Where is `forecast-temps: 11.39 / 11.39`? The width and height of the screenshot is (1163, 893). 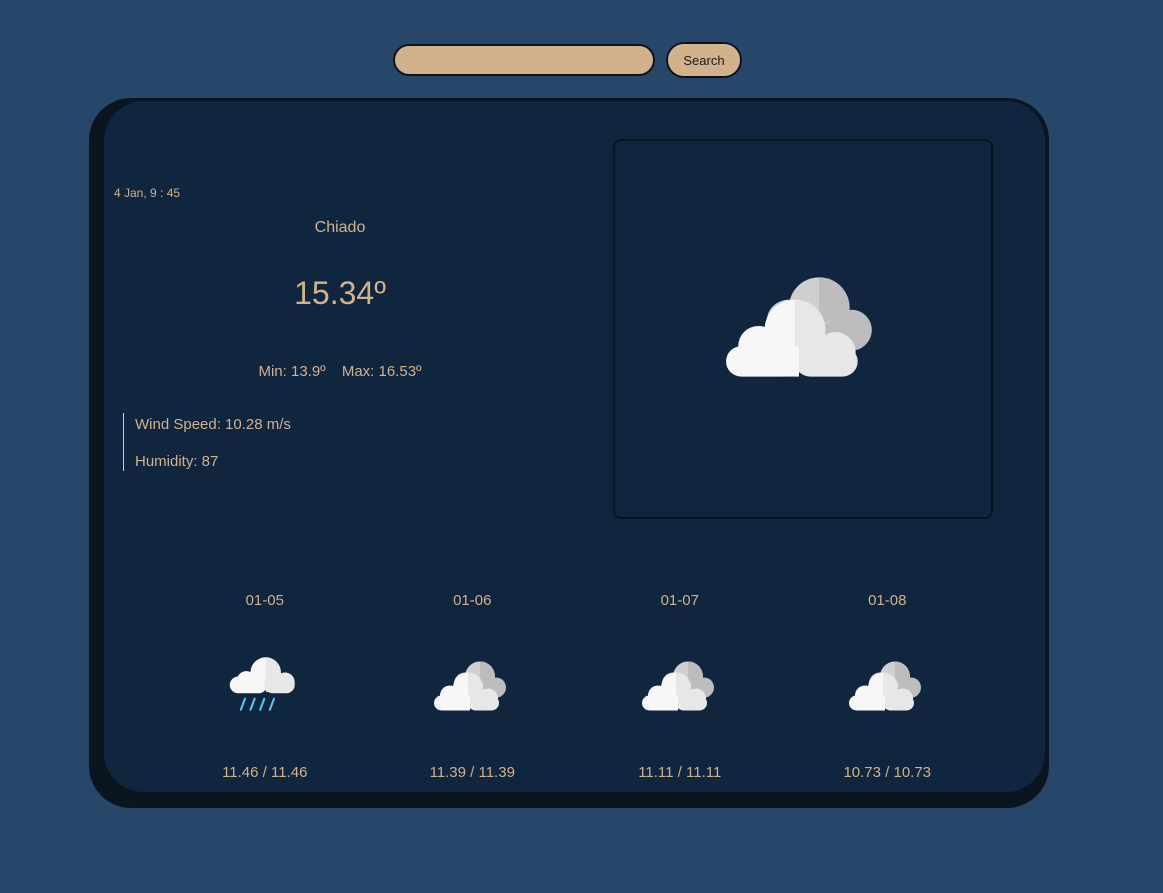
forecast-temps: 11.39 / 11.39 is located at coordinates (472, 772).